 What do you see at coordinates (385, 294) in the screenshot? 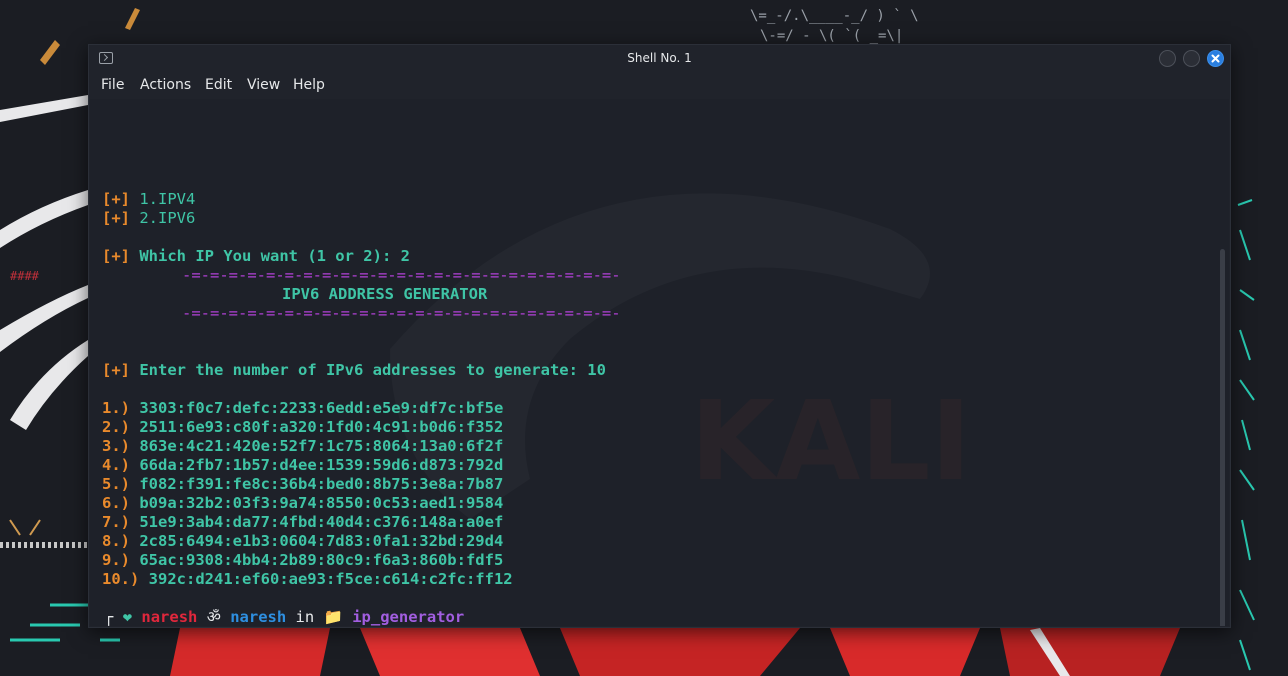
I see `banner-heading: IPV6 ADDRESS GENERATOR` at bounding box center [385, 294].